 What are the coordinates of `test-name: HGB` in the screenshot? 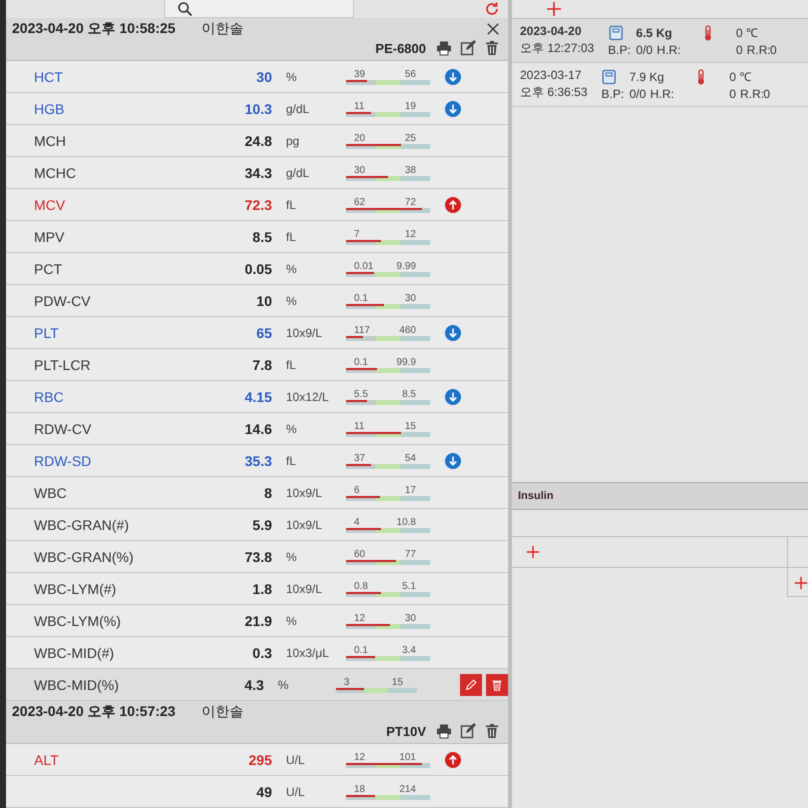 It's located at (49, 108).